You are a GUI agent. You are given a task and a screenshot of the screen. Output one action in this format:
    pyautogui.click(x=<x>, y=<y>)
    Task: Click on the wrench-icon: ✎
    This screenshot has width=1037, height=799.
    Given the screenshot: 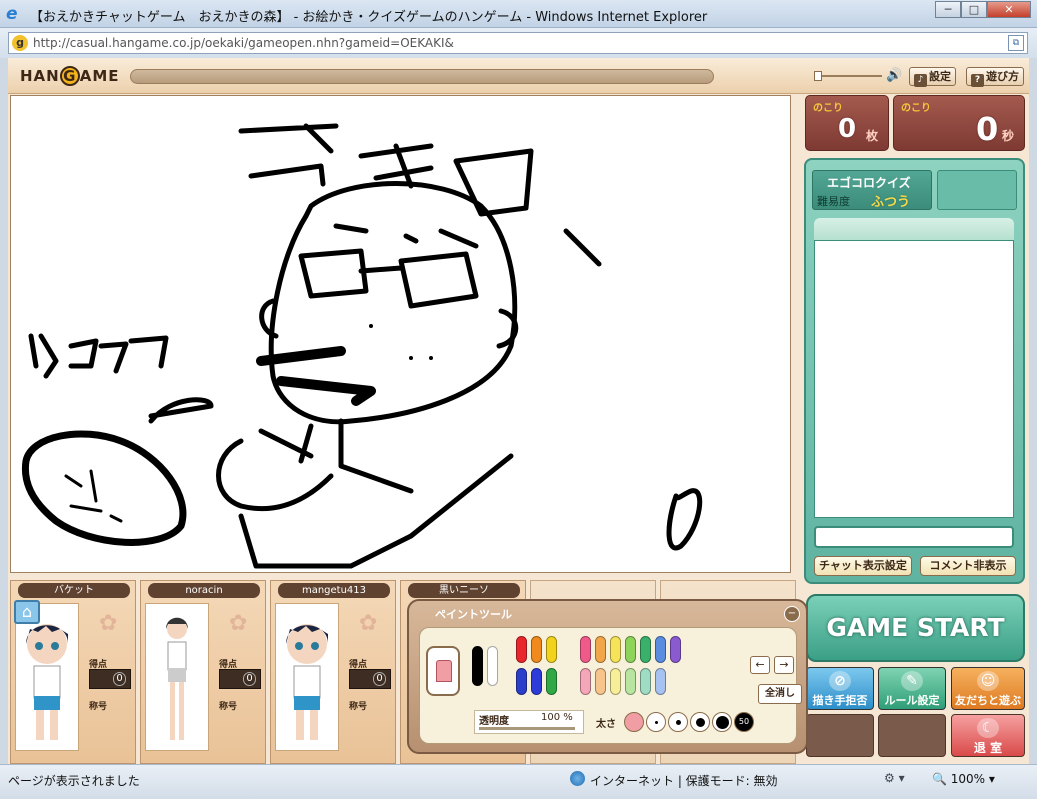 What is the action you would take?
    pyautogui.click(x=912, y=681)
    